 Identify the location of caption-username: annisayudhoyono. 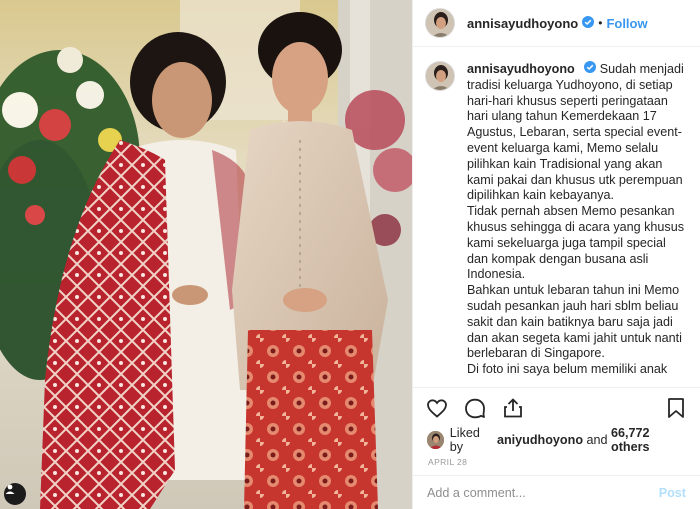
(521, 69).